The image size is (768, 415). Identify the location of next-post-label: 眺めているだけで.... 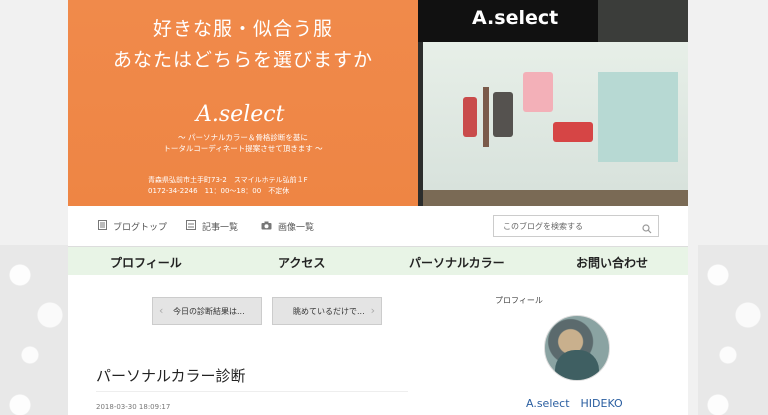
(329, 311).